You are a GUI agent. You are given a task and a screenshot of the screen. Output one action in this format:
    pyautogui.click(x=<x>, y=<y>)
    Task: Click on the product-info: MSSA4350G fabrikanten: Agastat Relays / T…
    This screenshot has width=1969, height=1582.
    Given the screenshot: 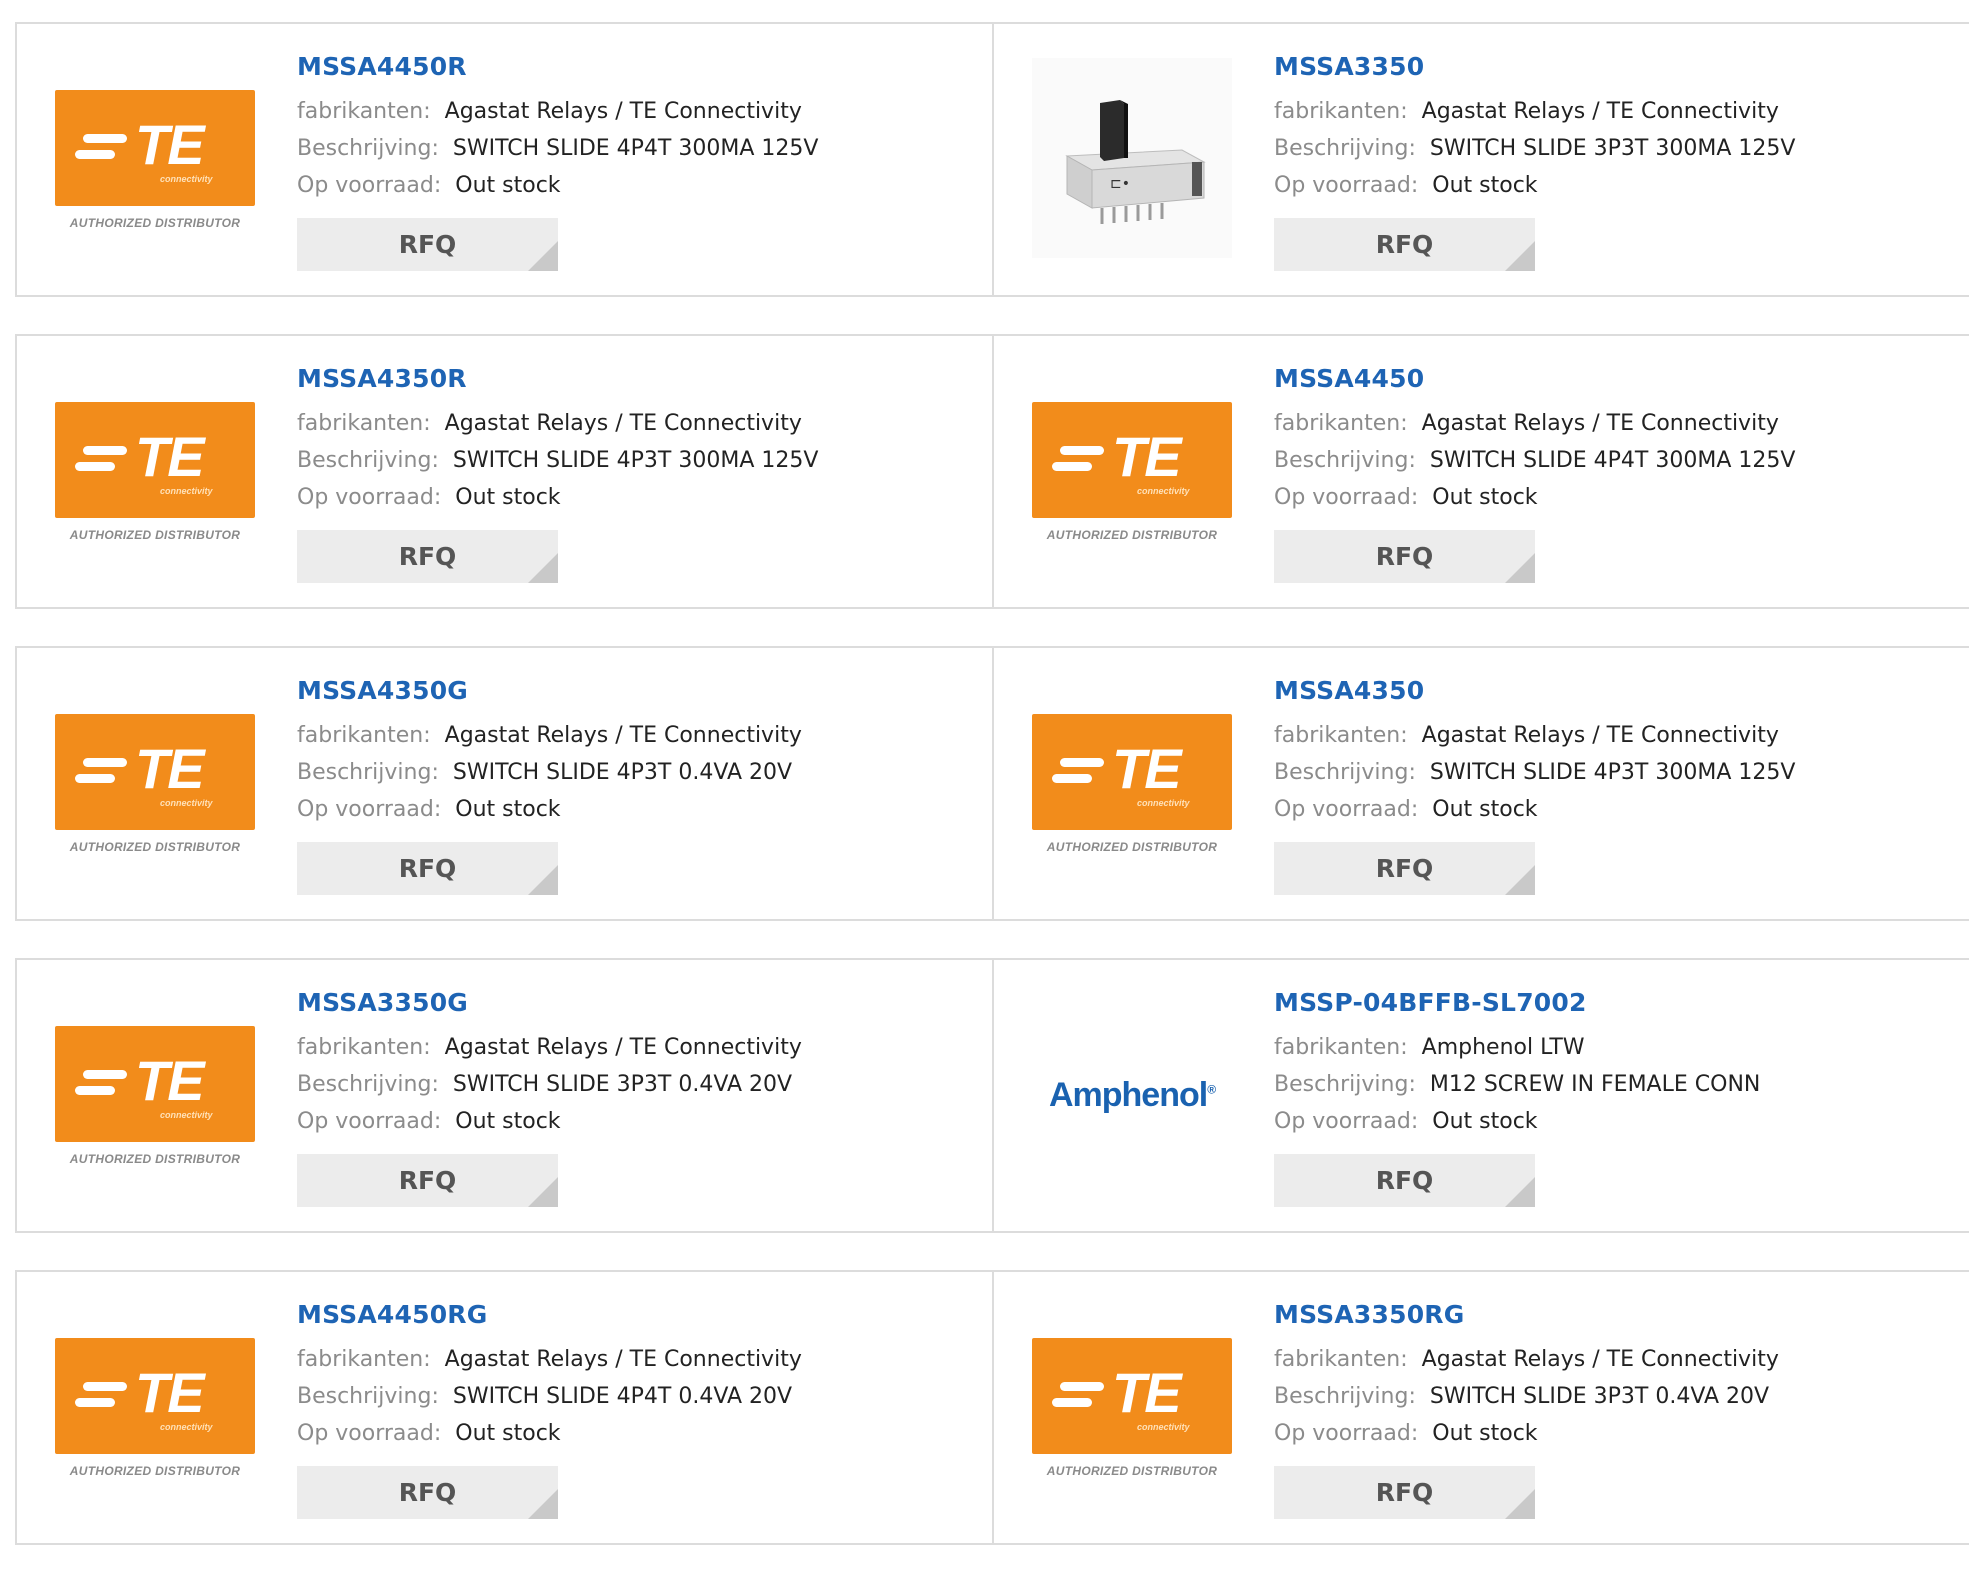 What is the action you would take?
    pyautogui.click(x=549, y=785)
    